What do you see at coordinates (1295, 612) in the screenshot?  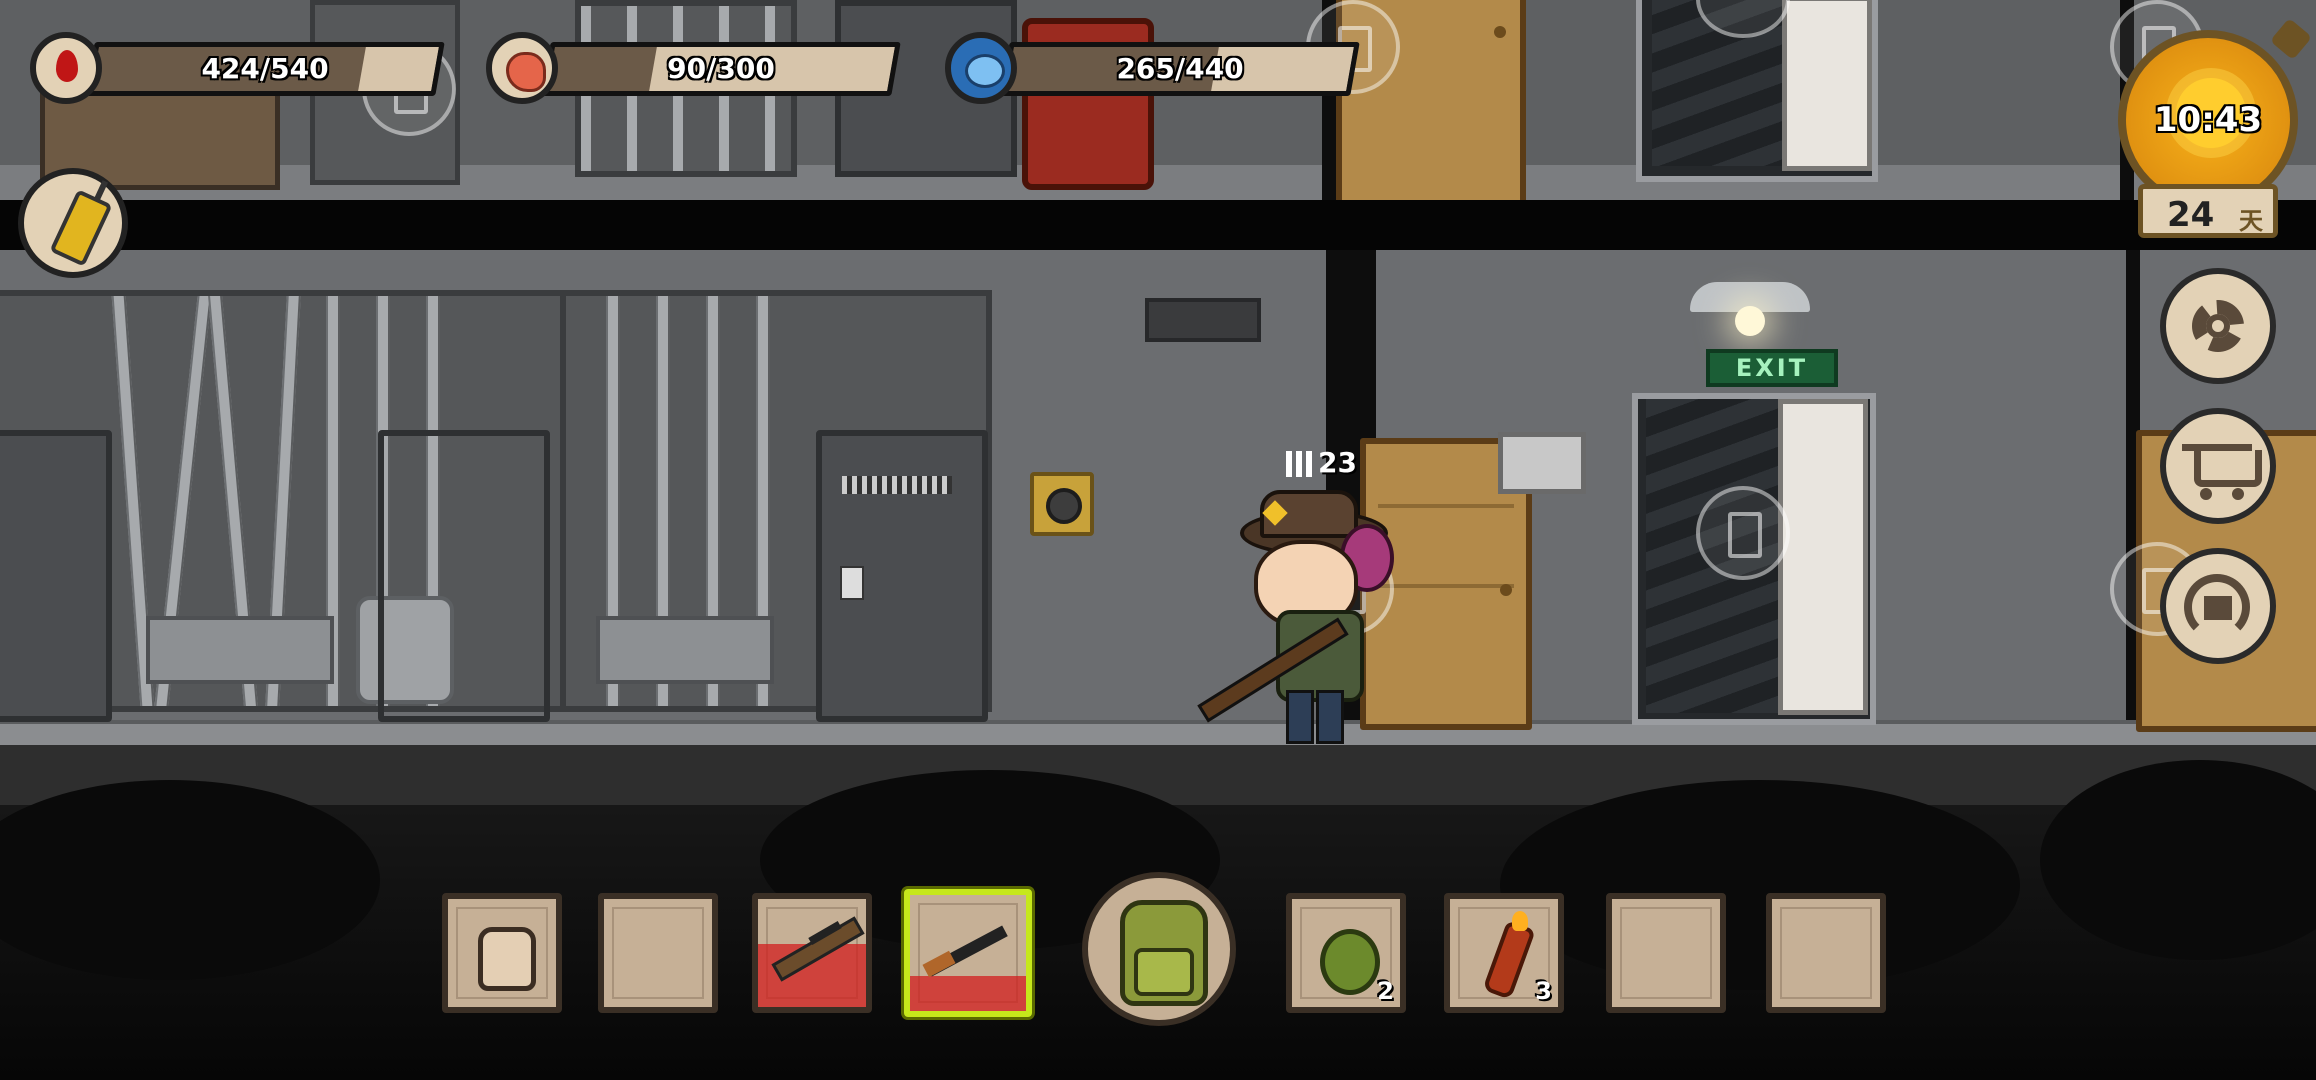 I see `player-character` at bounding box center [1295, 612].